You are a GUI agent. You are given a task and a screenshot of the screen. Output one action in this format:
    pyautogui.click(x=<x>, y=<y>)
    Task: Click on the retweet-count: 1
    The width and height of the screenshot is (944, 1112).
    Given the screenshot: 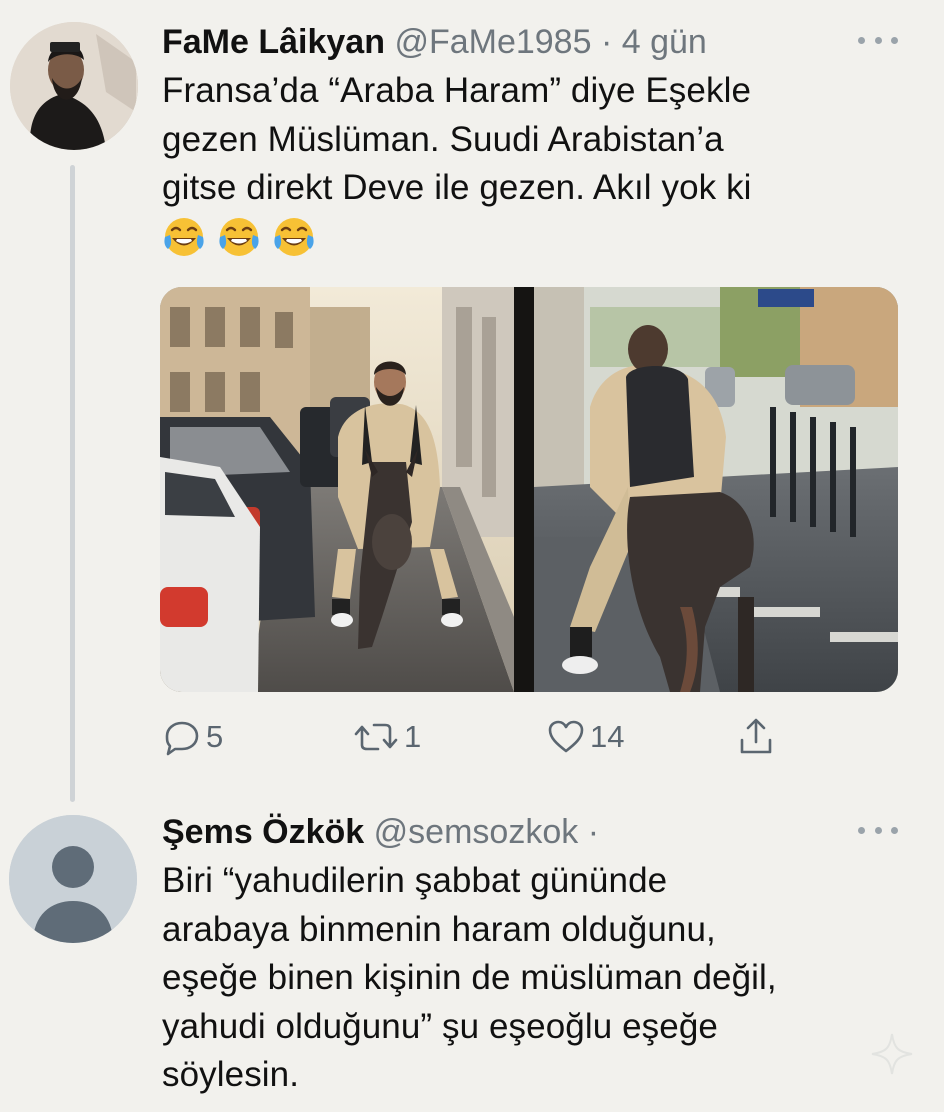 What is the action you would take?
    pyautogui.click(x=413, y=736)
    